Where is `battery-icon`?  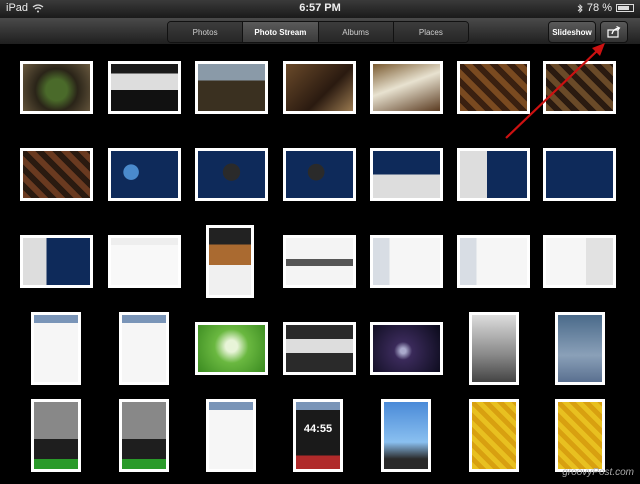 battery-icon is located at coordinates (625, 8).